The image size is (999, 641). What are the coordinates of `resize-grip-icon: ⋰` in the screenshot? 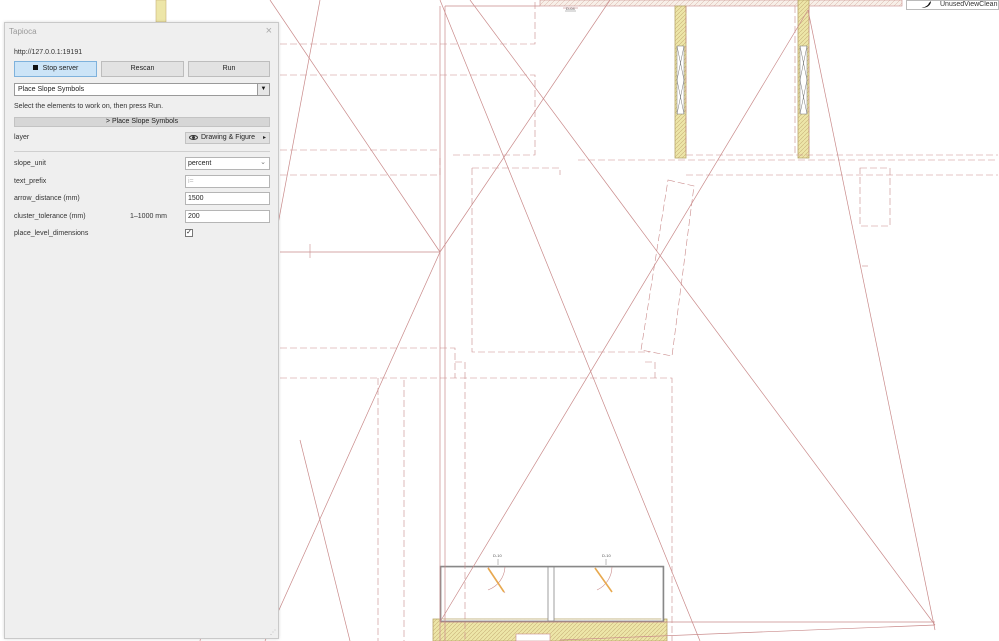 It's located at (273, 632).